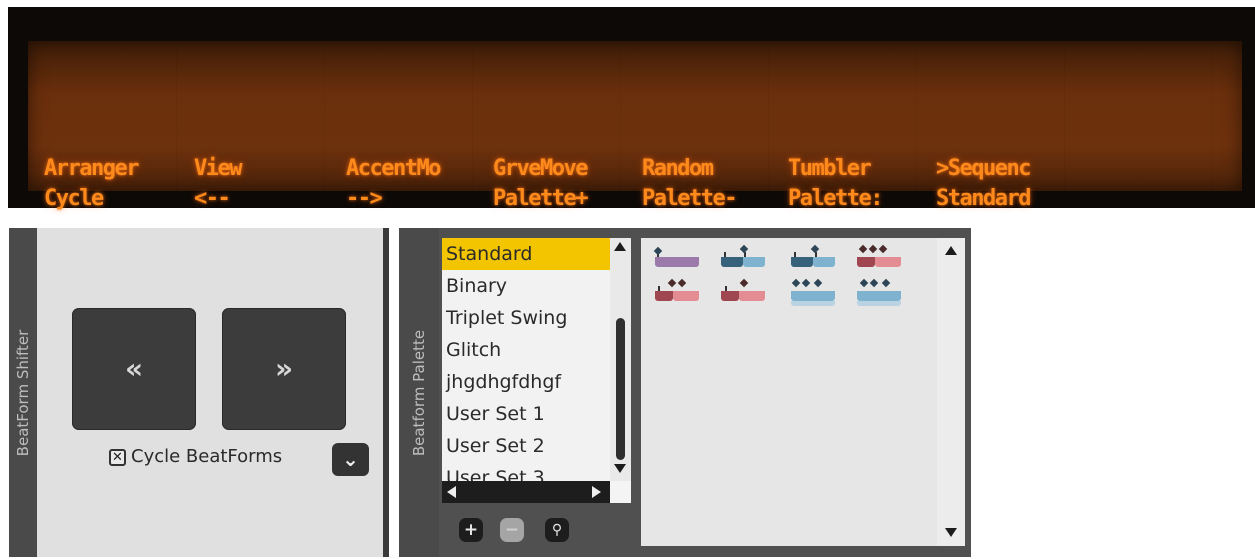 The image size is (1255, 559). What do you see at coordinates (620, 492) in the screenshot?
I see `scrollbar-corner` at bounding box center [620, 492].